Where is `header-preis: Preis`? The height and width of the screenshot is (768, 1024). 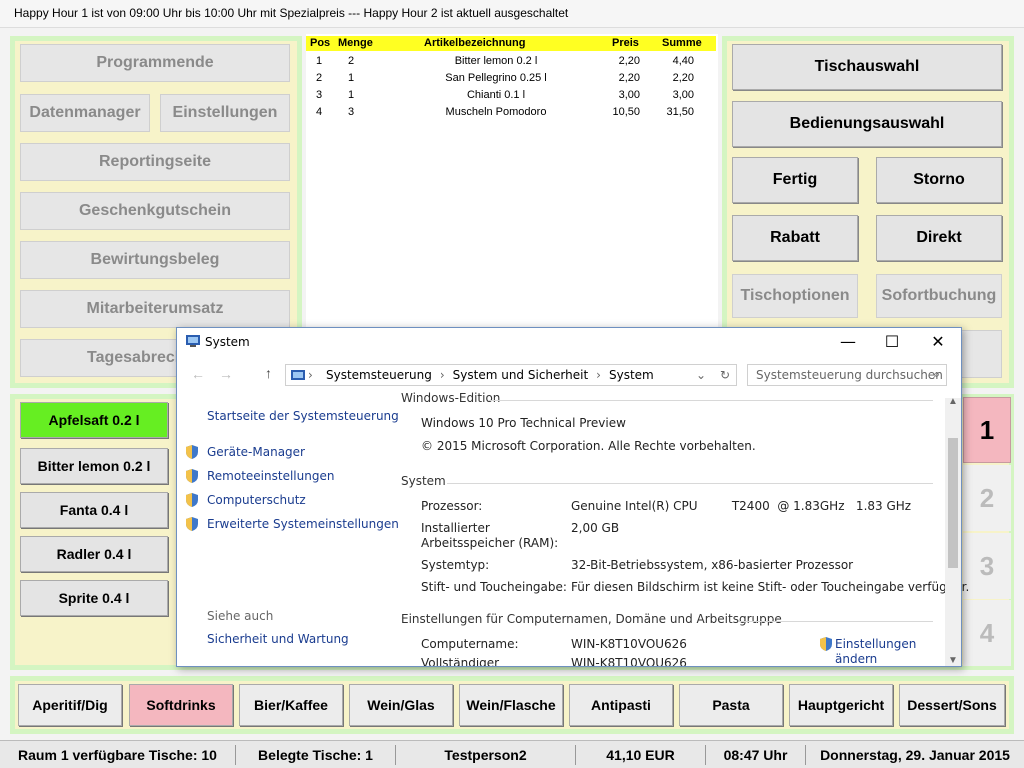 header-preis: Preis is located at coordinates (625, 43).